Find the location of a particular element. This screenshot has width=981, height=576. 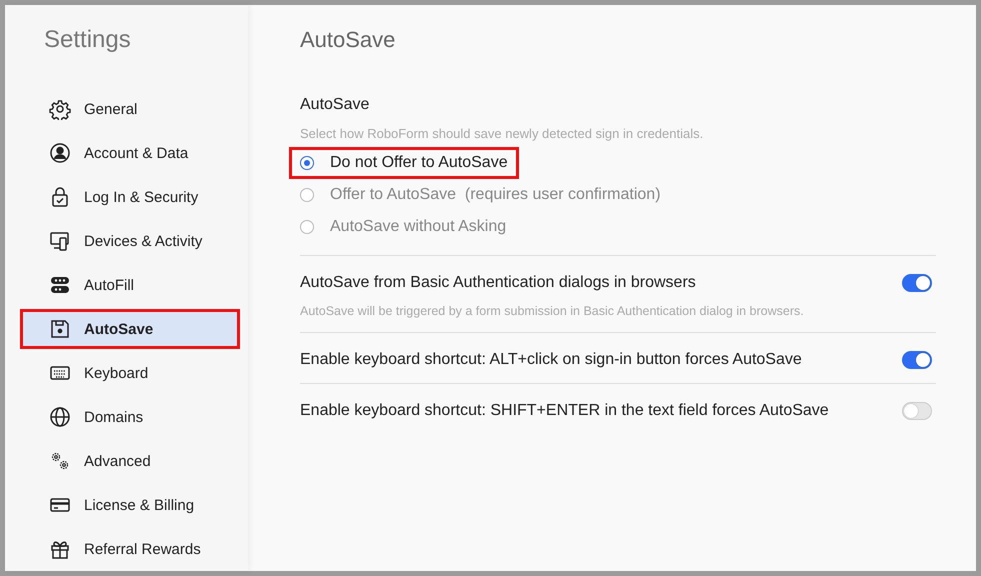

setting-label: Enable keyboard shortcut: ALT+click on sign-in button forces AutoSave is located at coordinates (551, 360).